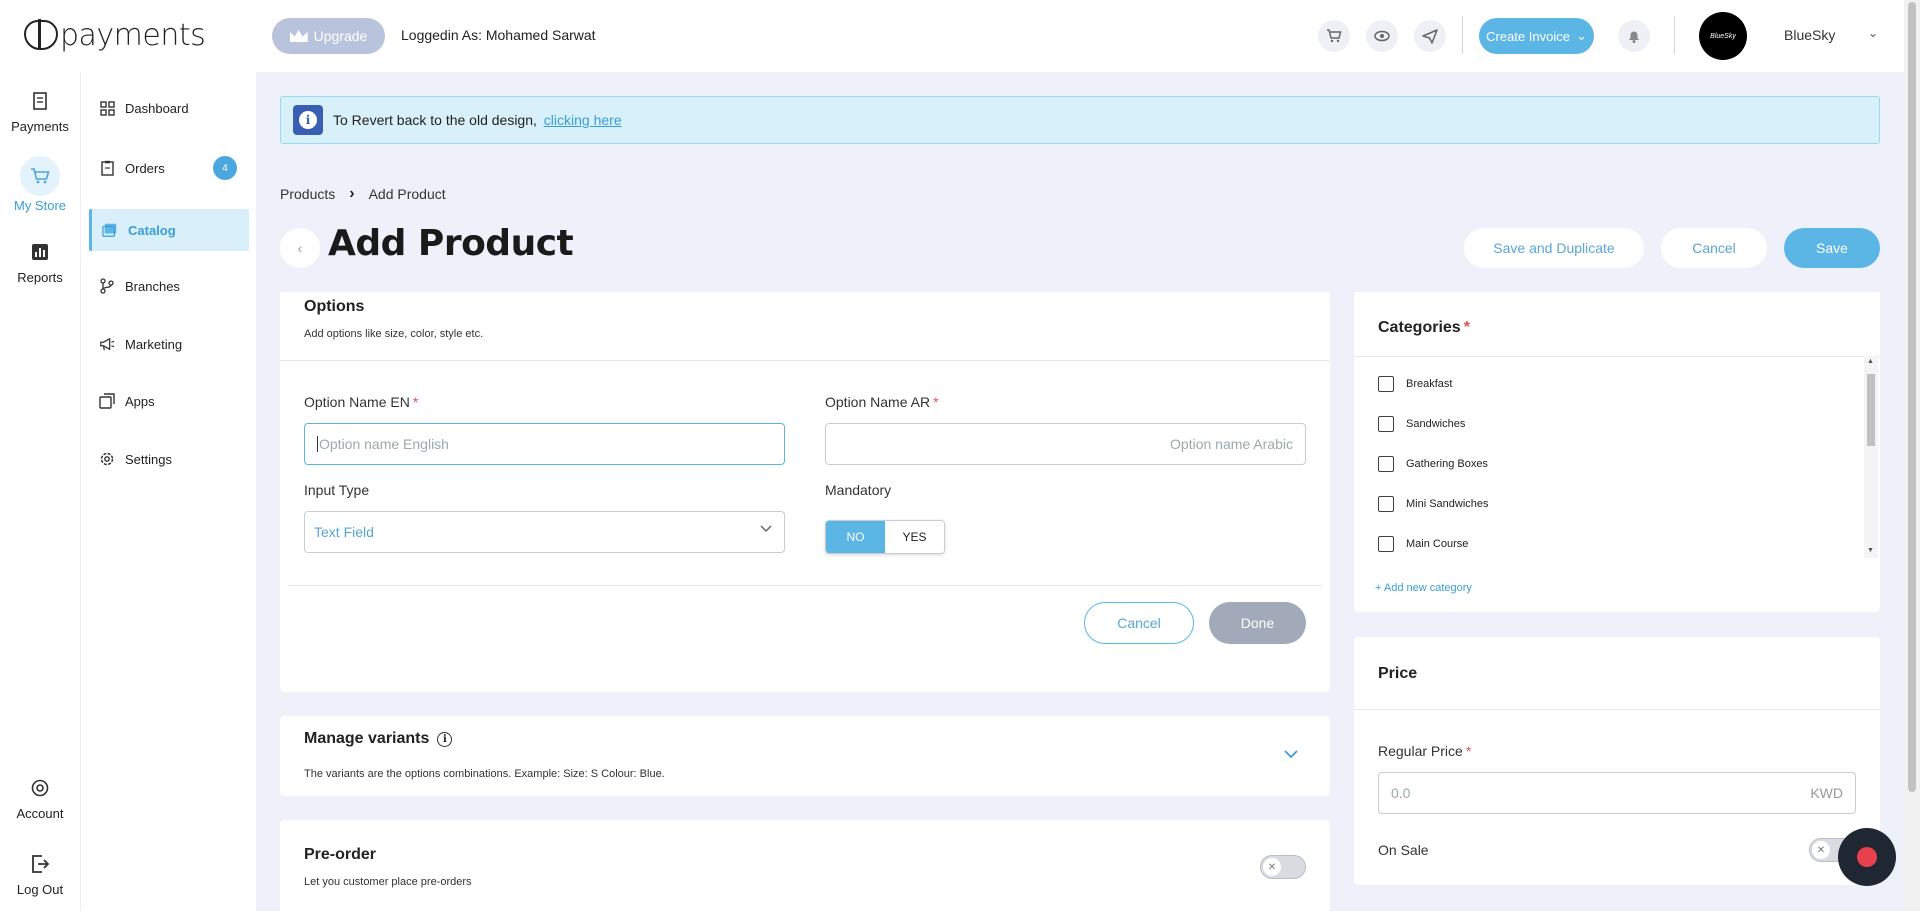 Image resolution: width=1920 pixels, height=911 pixels. Describe the element at coordinates (107, 286) in the screenshot. I see `branches-icon` at that location.